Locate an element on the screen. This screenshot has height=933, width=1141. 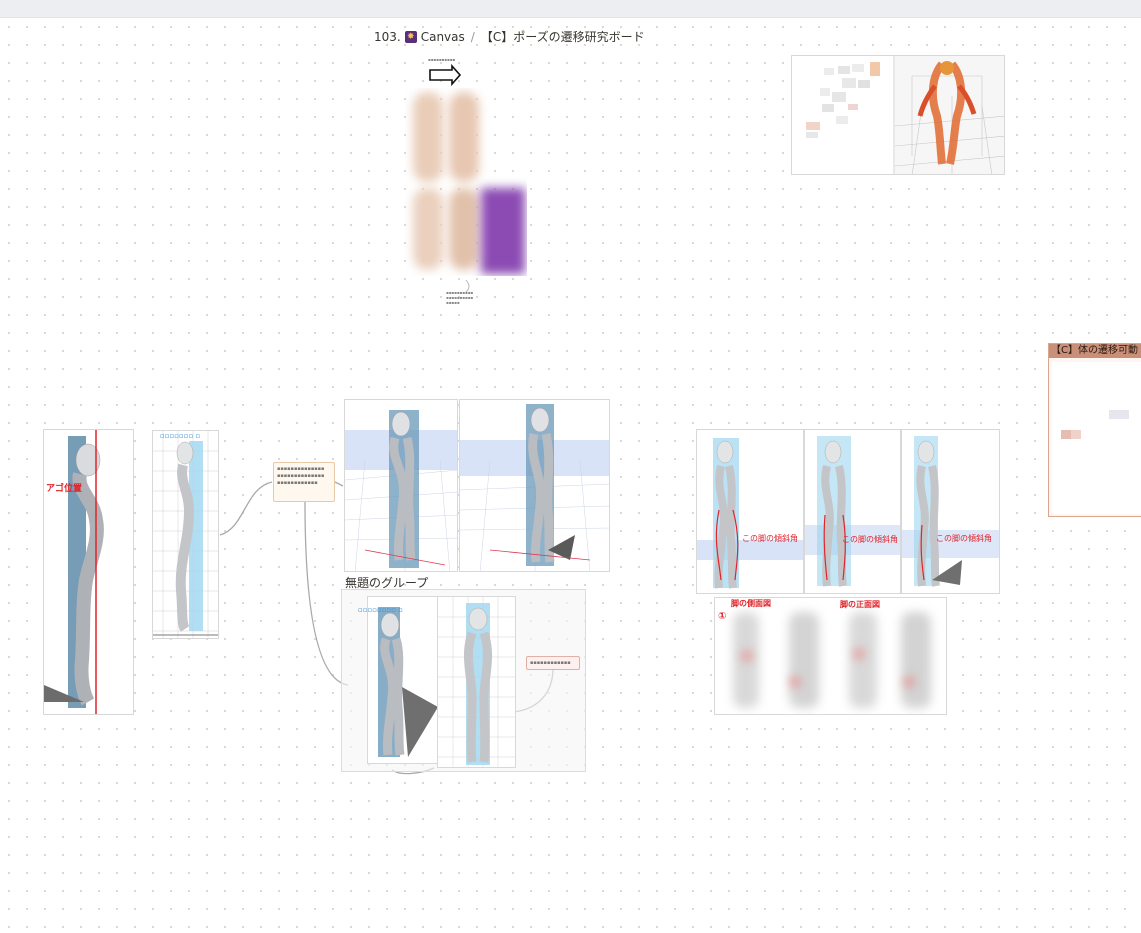
leg-front-view-label: 脚の正面図 is located at coordinates (860, 604).